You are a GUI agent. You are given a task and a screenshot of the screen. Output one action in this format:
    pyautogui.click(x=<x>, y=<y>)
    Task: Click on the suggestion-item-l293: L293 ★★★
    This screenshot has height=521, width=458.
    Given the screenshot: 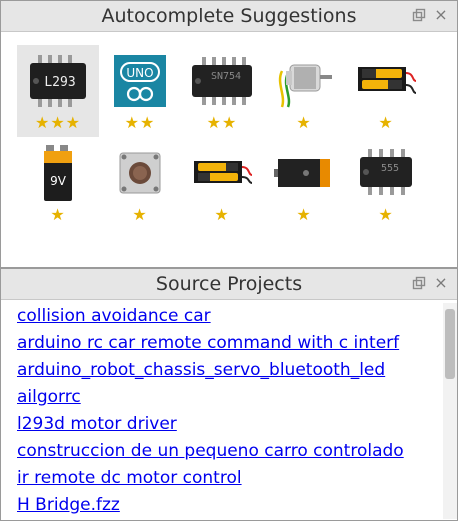 What is the action you would take?
    pyautogui.click(x=58, y=91)
    